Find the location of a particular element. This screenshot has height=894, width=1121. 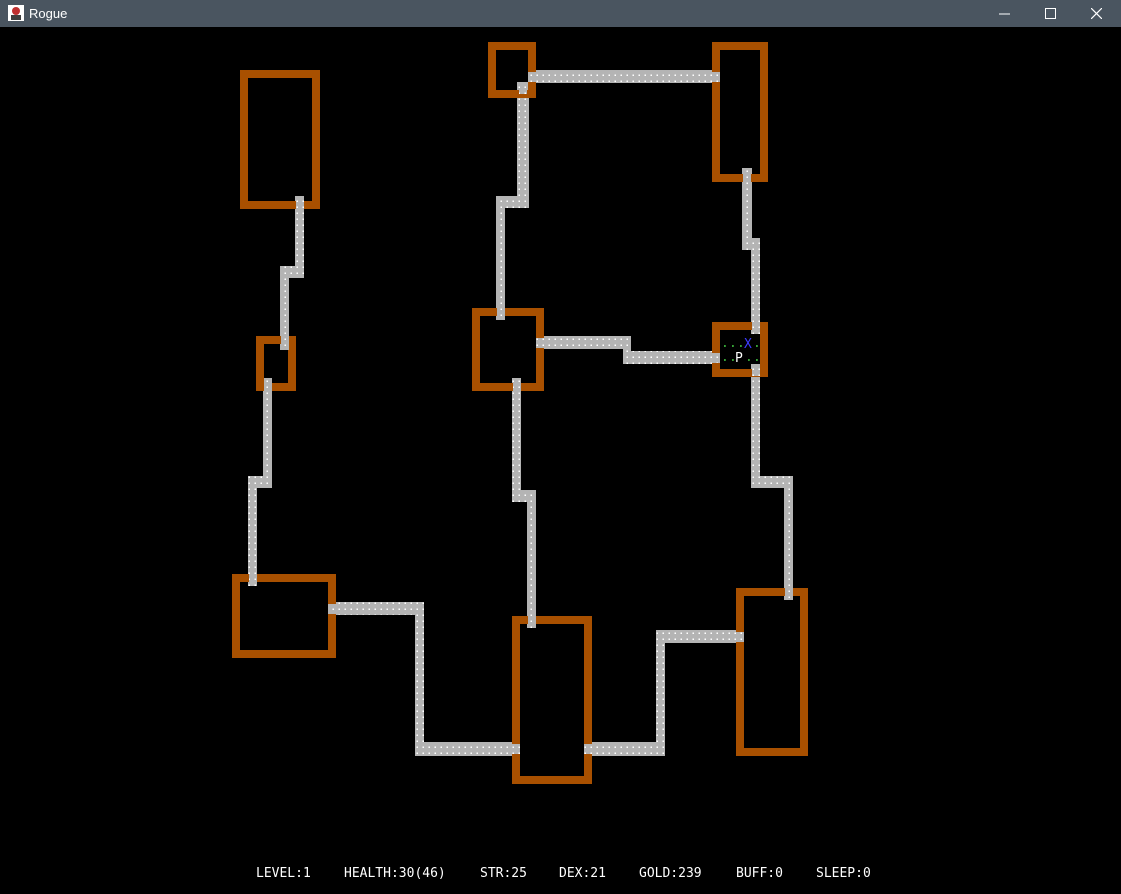

close-button is located at coordinates (1096, 13).